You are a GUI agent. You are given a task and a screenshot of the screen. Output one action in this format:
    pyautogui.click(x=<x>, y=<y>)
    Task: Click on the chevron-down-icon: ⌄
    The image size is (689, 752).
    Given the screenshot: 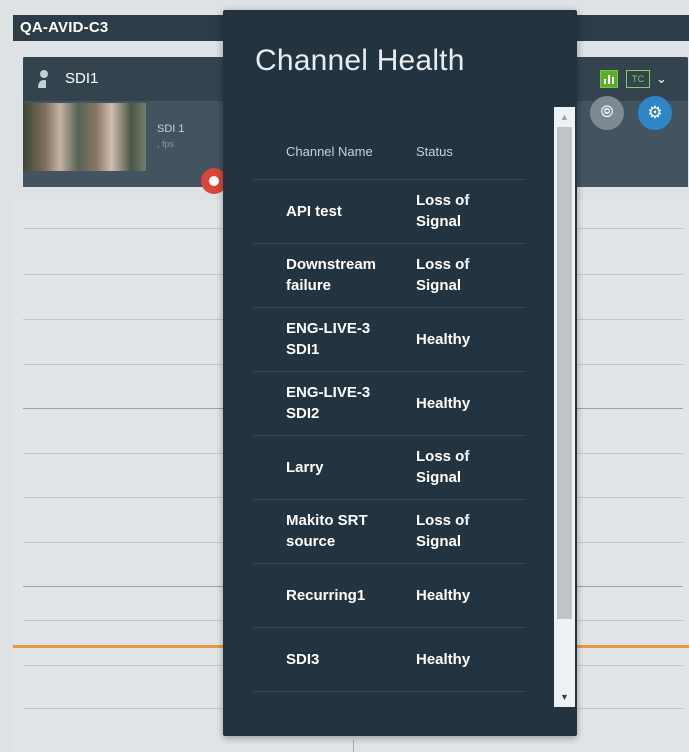 What is the action you would take?
    pyautogui.click(x=661, y=79)
    